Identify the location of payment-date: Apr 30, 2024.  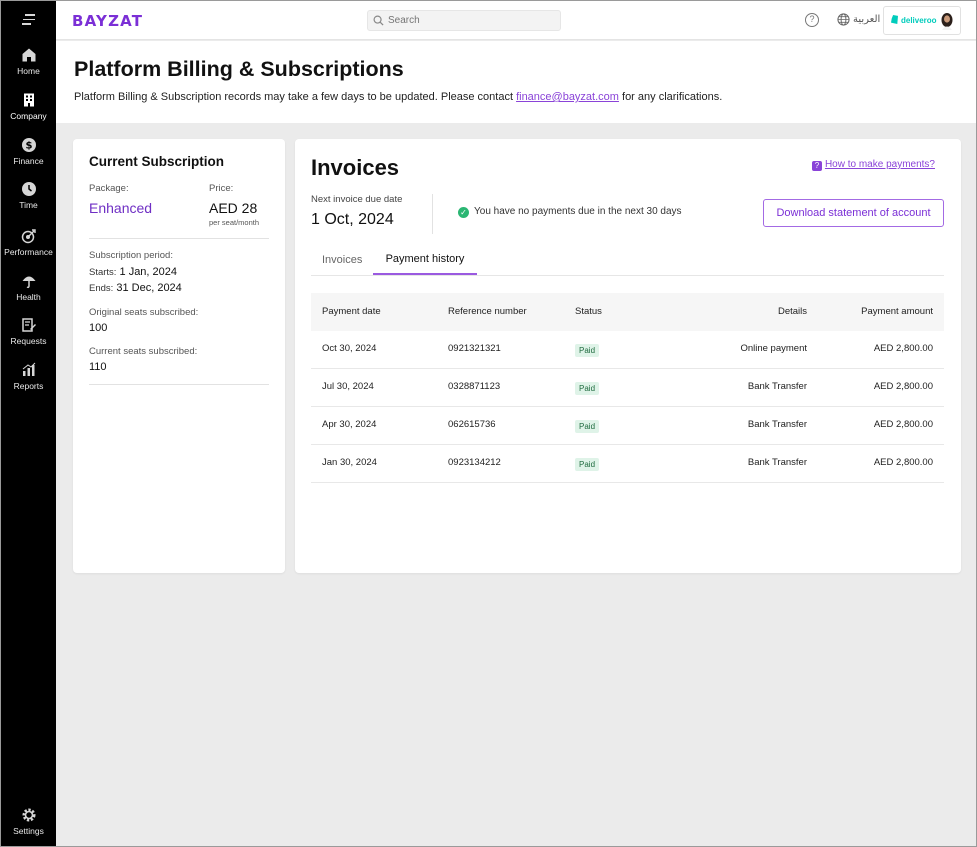
(349, 424).